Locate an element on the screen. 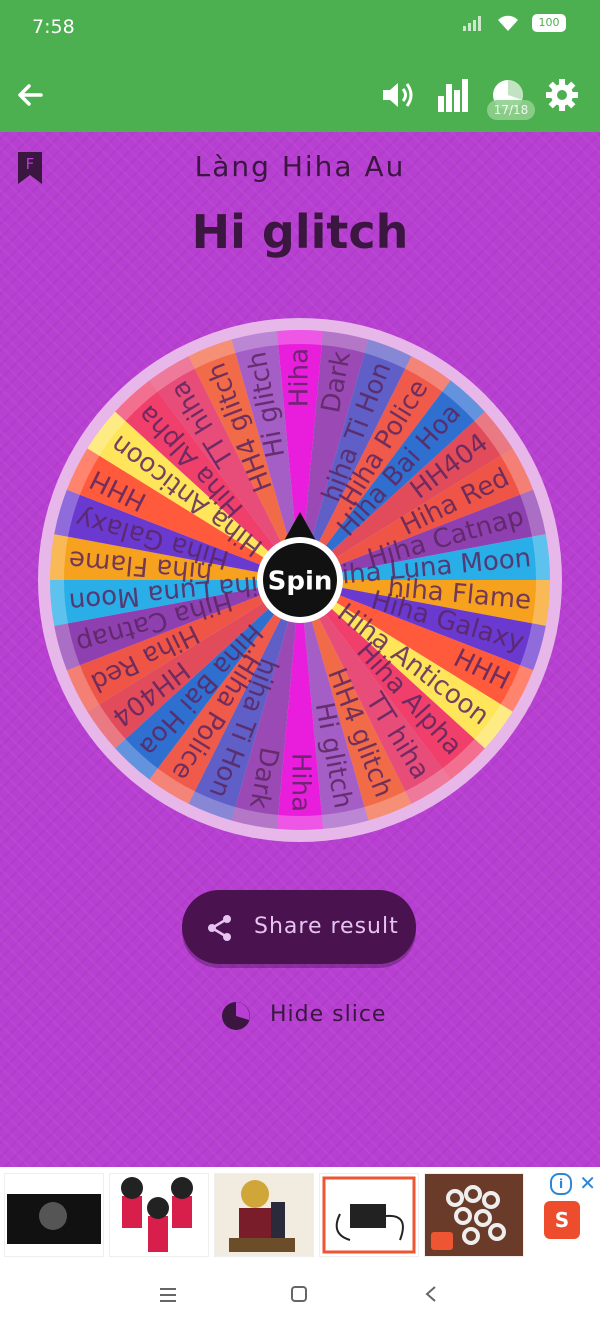  wheel-result-title: Hi glitch is located at coordinates (300, 232).